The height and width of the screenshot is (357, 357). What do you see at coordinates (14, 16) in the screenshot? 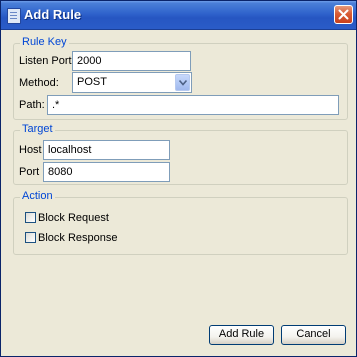
I see `window-icon` at bounding box center [14, 16].